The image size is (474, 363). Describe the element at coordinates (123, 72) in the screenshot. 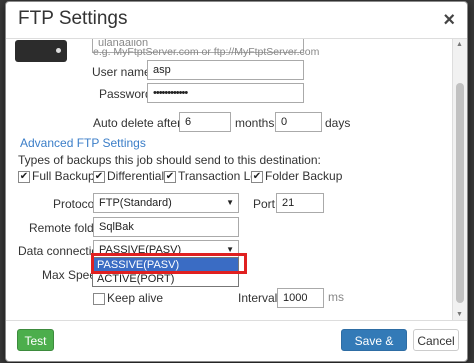

I see `username-label: User name:` at that location.